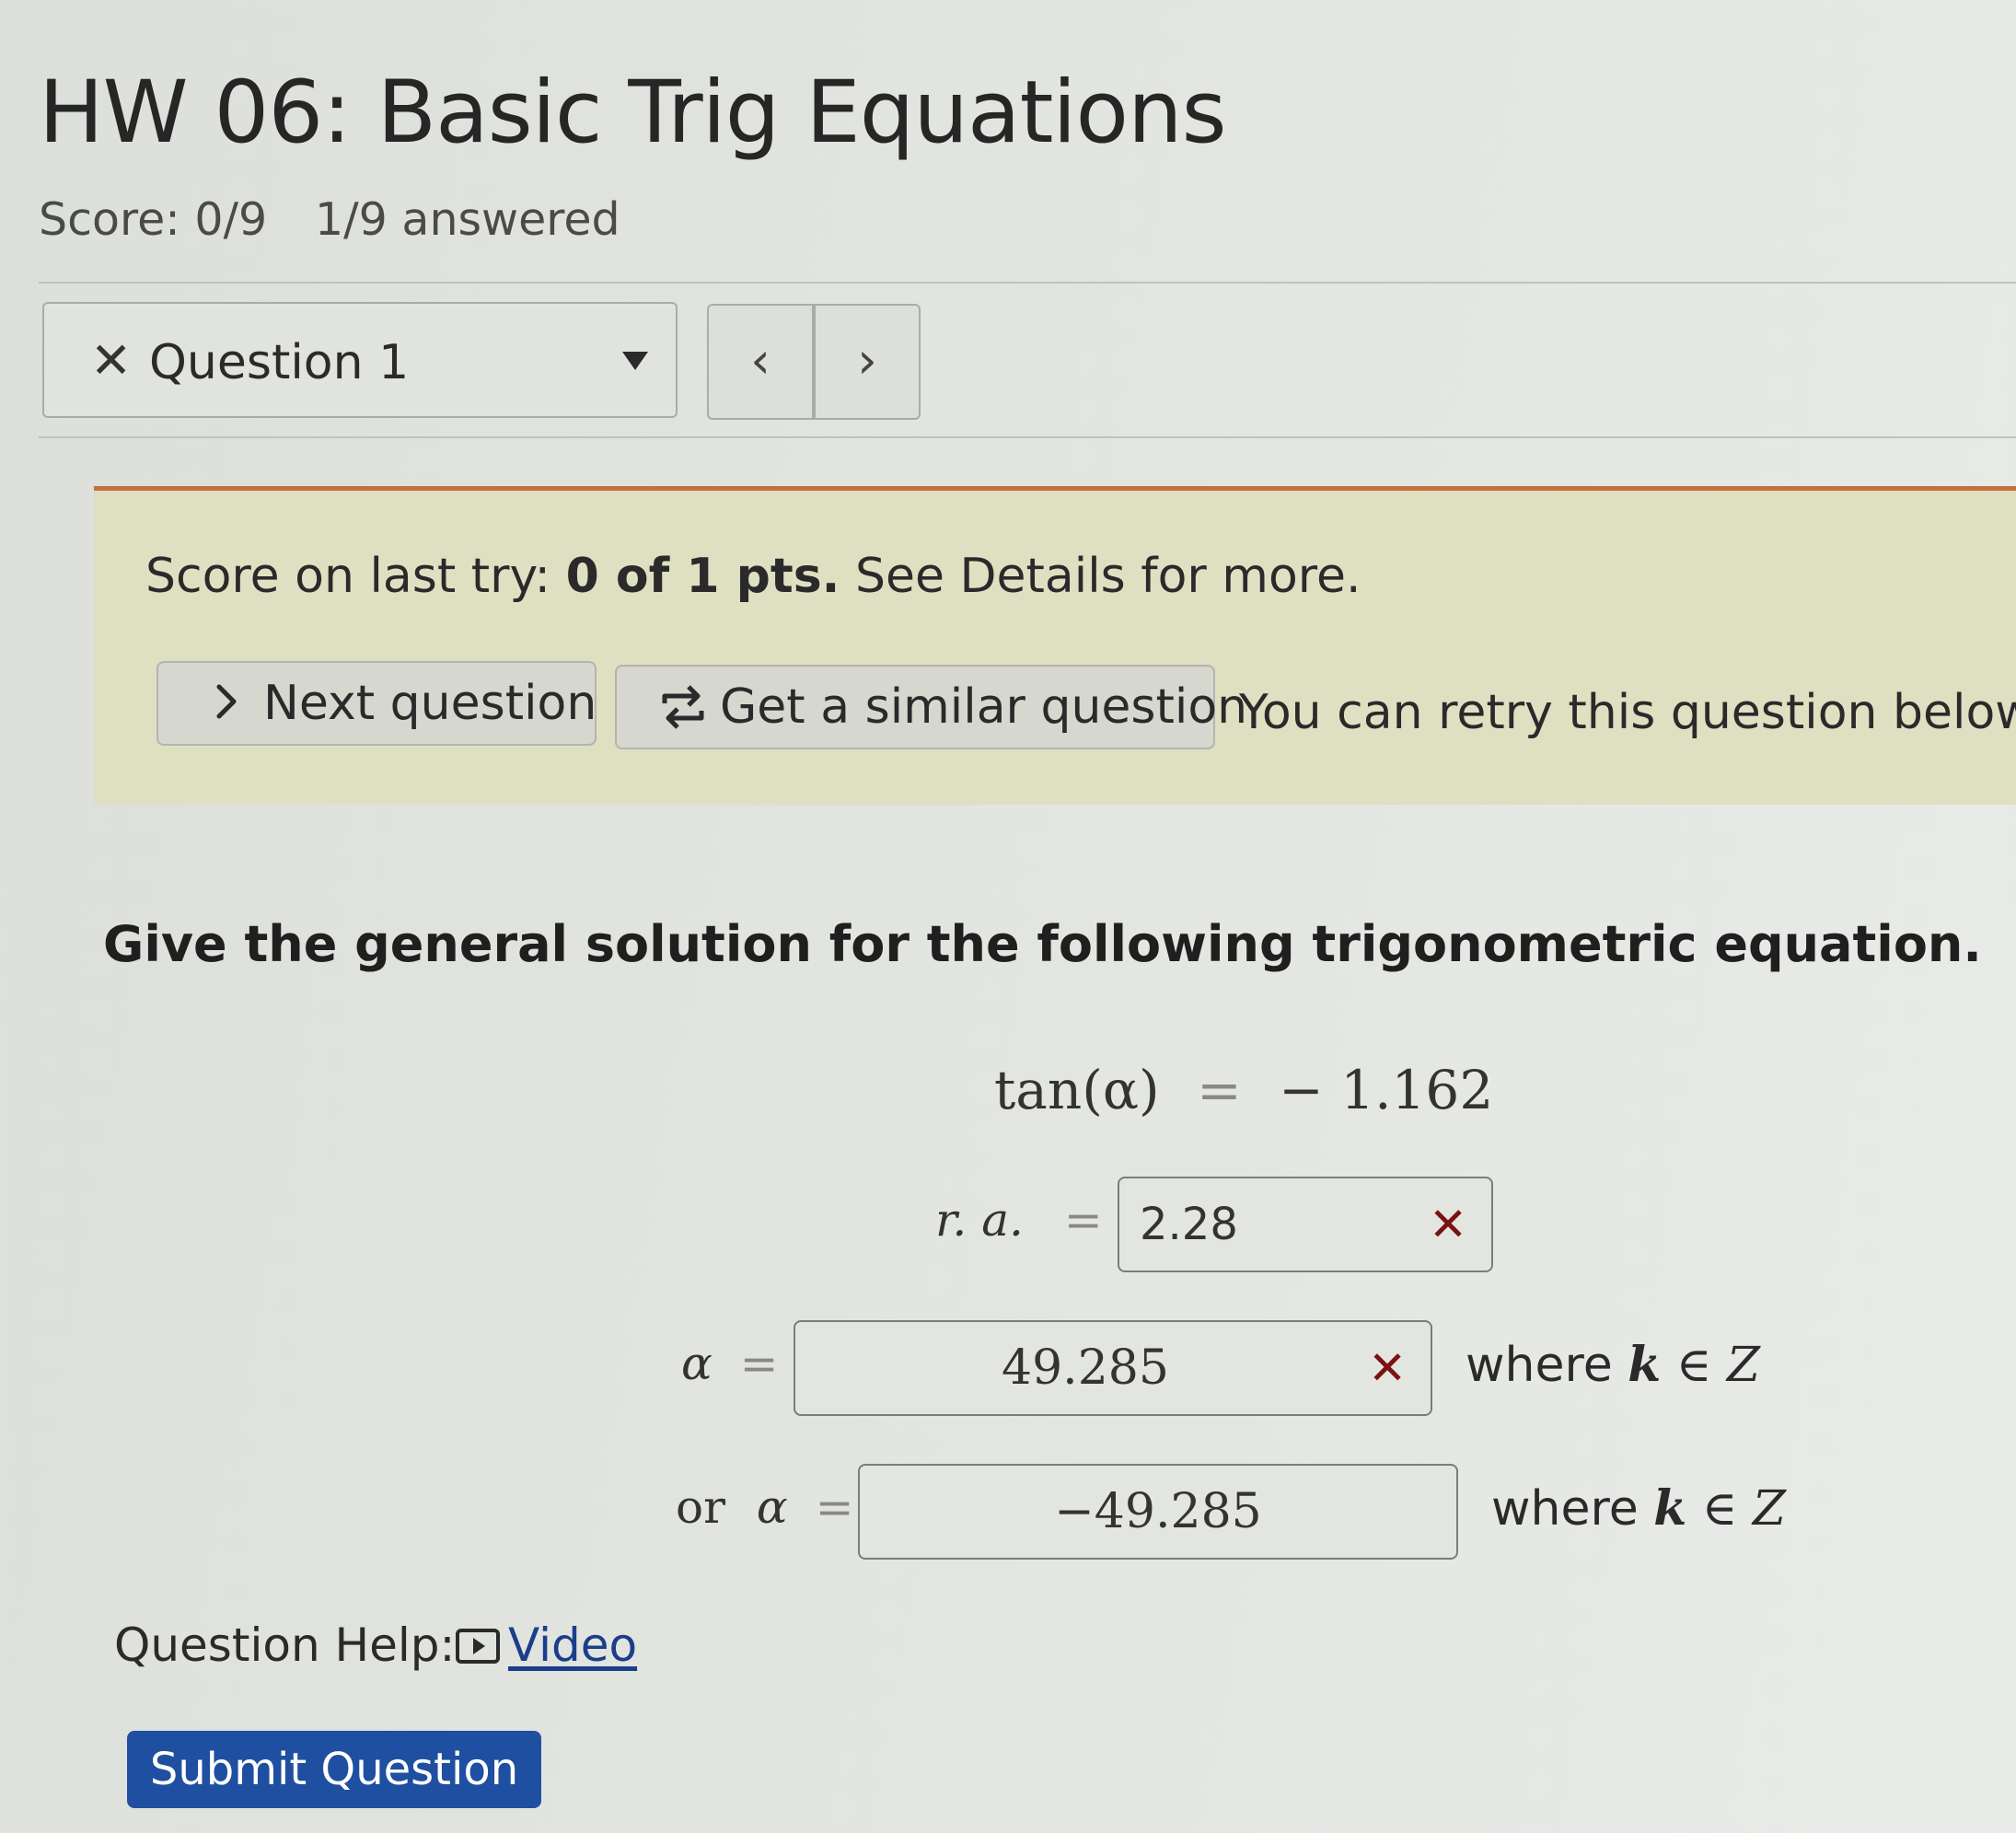 The image size is (2016, 1833). I want to click on retry-note: You can retry this question below, so click(1627, 712).